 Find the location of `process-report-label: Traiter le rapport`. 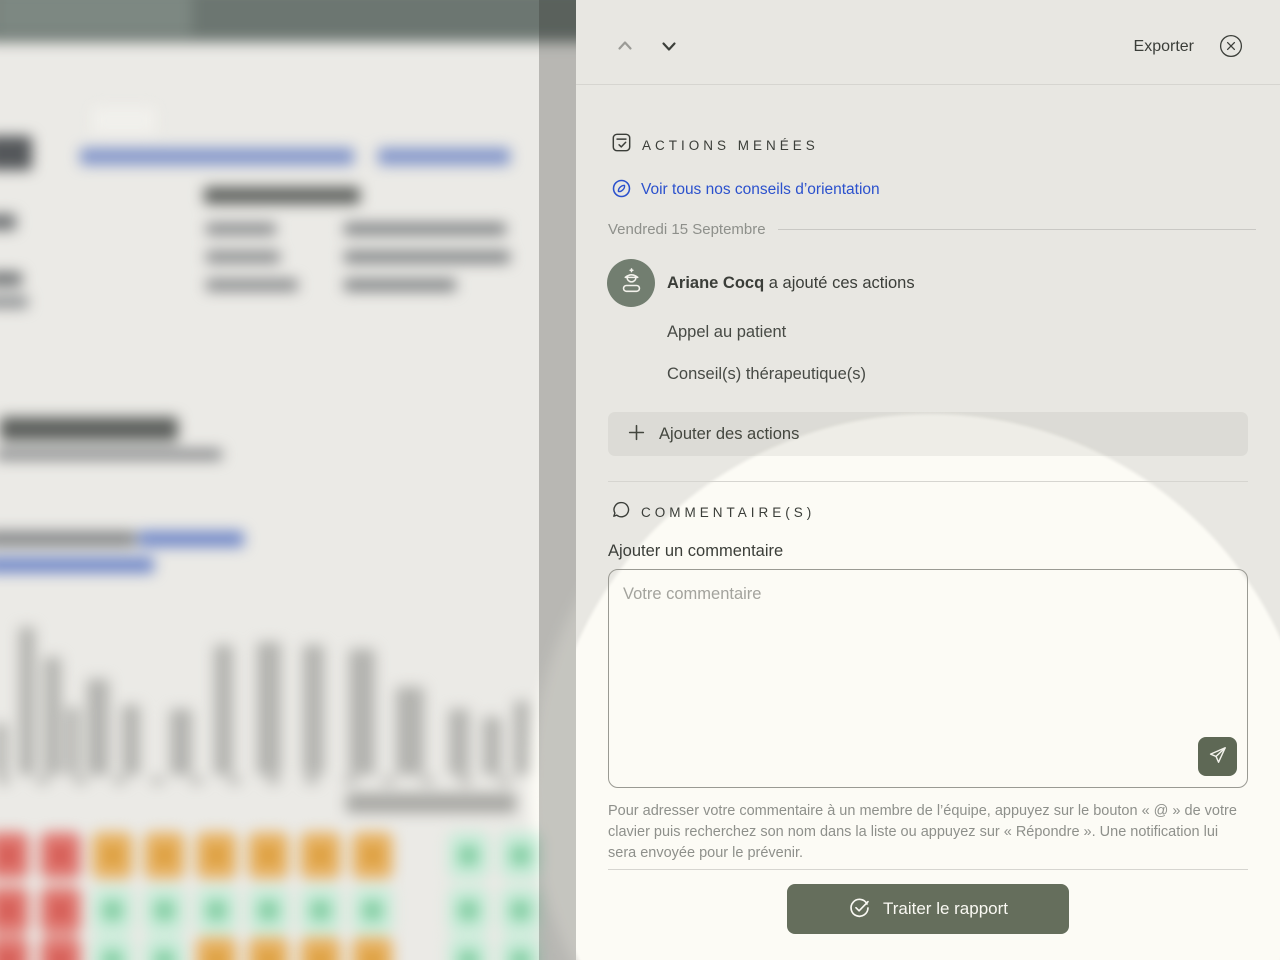

process-report-label: Traiter le rapport is located at coordinates (945, 908).